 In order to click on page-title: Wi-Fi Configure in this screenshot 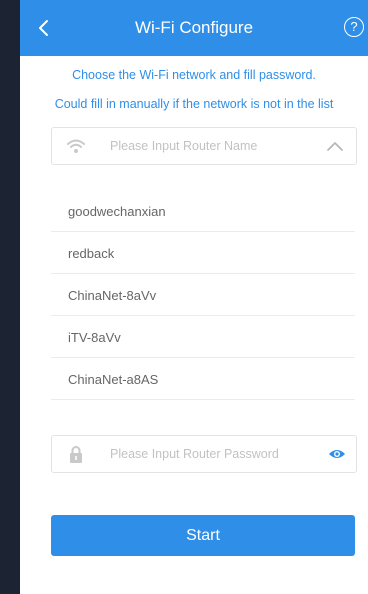, I will do `click(194, 27)`.